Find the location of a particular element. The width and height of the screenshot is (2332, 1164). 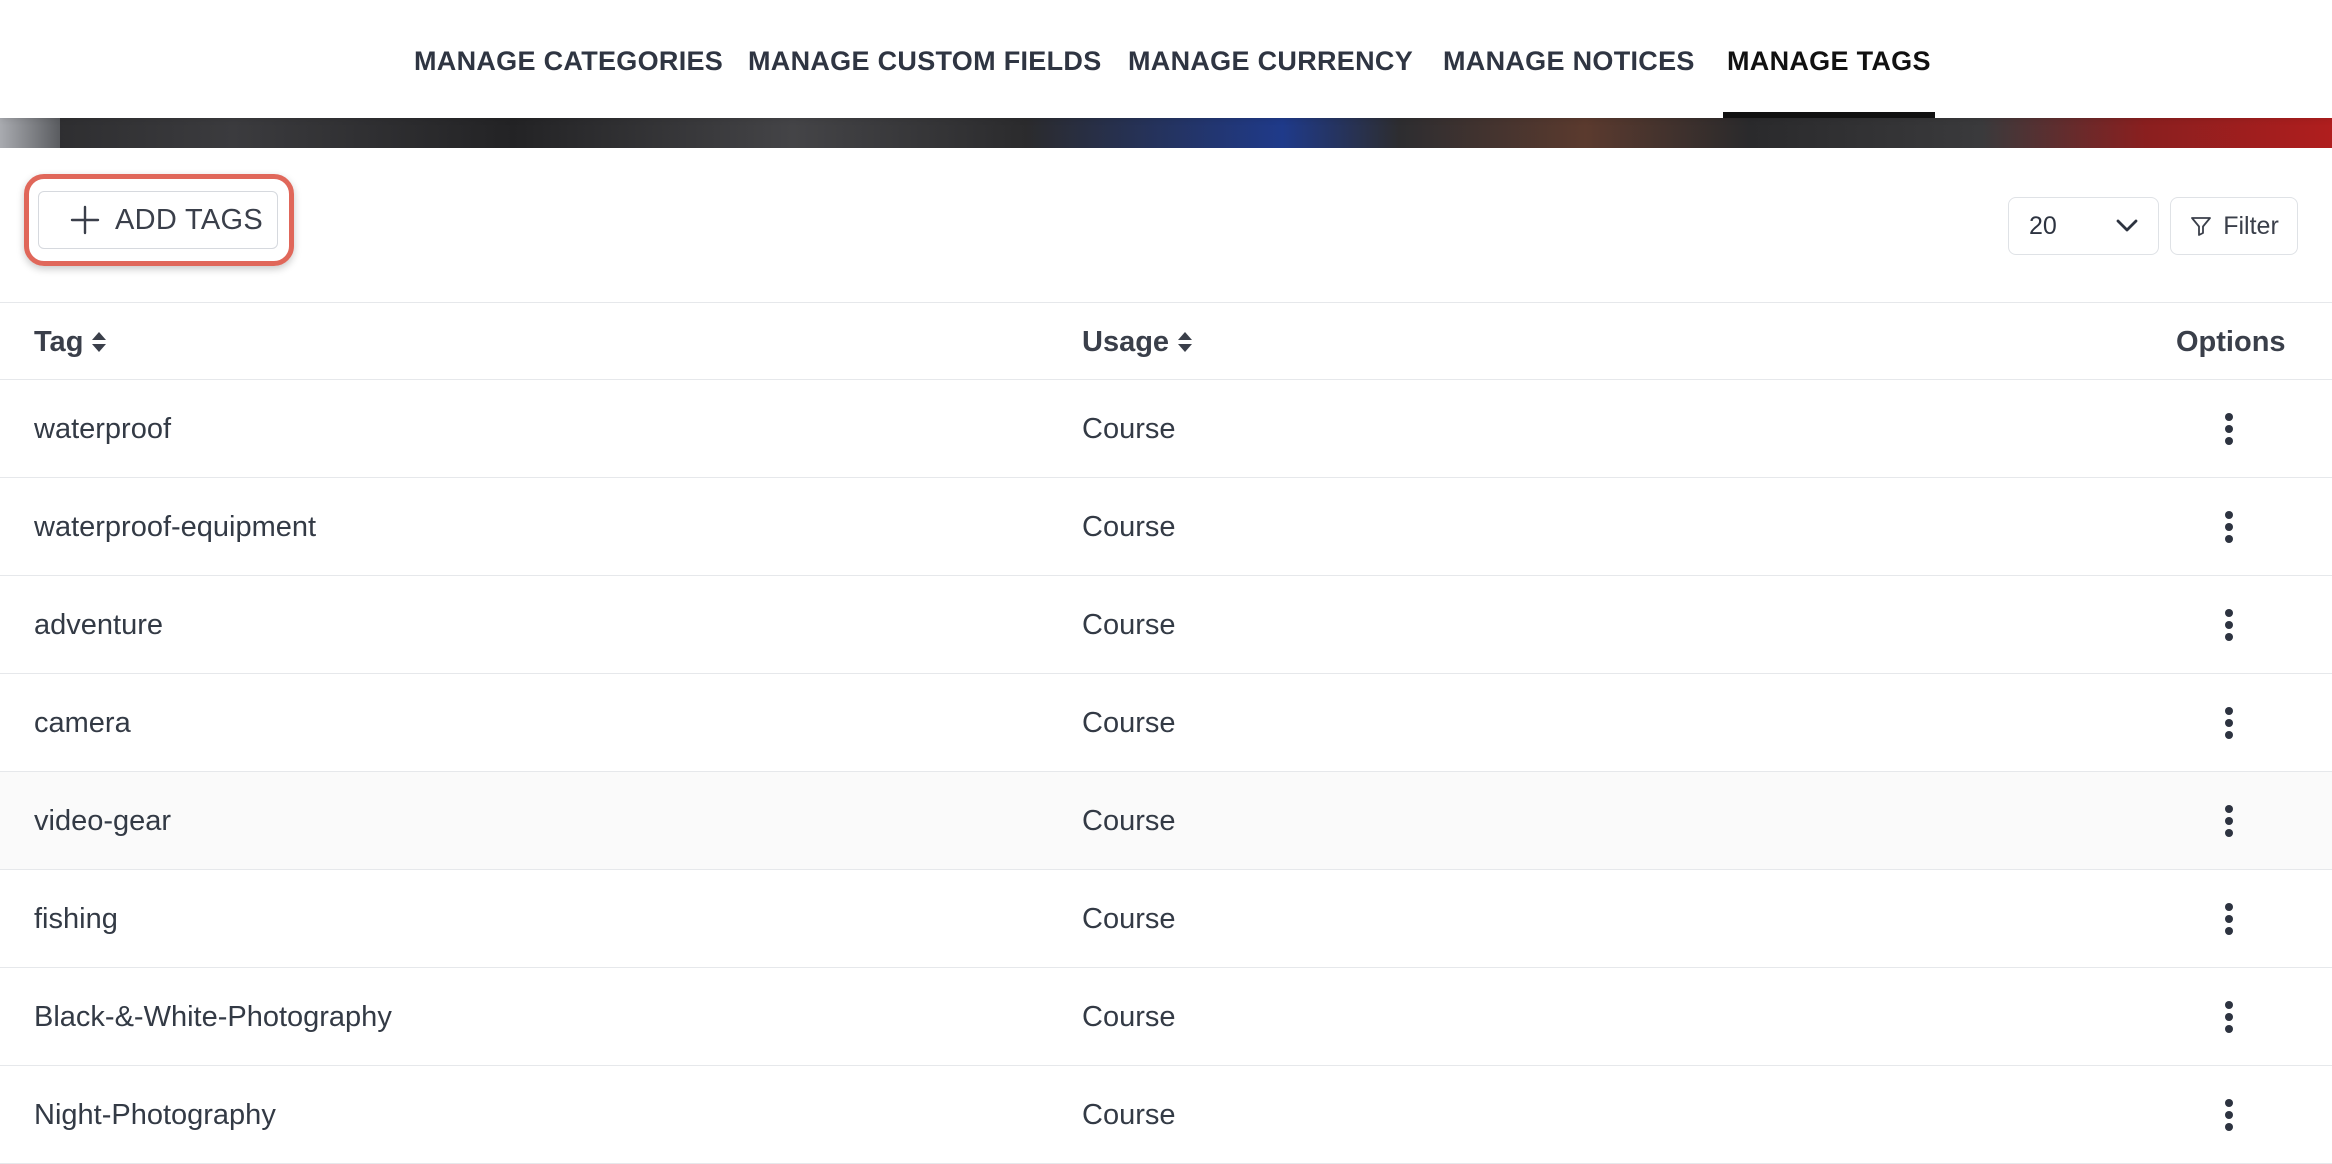

add-tags-button: ADD TAGS is located at coordinates (158, 220).